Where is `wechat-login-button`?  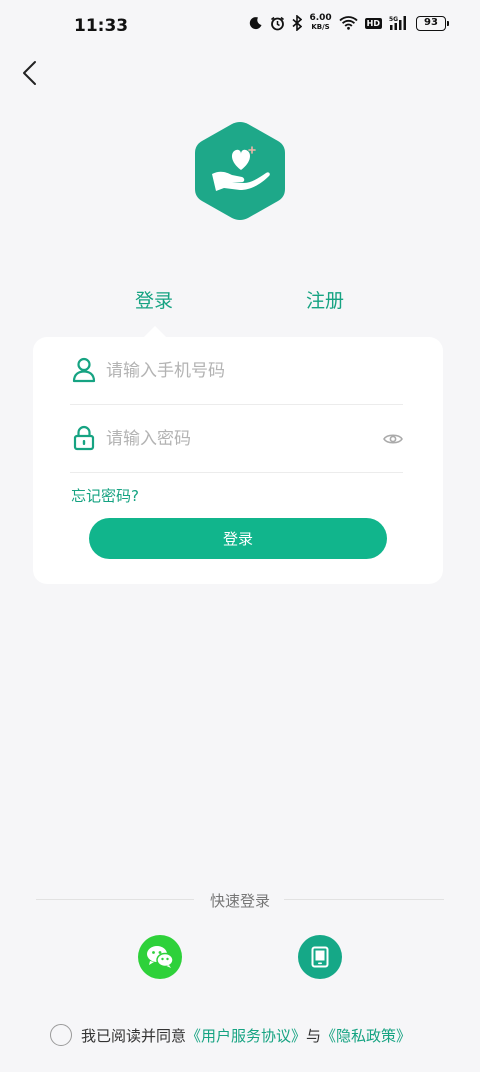
wechat-login-button is located at coordinates (160, 957).